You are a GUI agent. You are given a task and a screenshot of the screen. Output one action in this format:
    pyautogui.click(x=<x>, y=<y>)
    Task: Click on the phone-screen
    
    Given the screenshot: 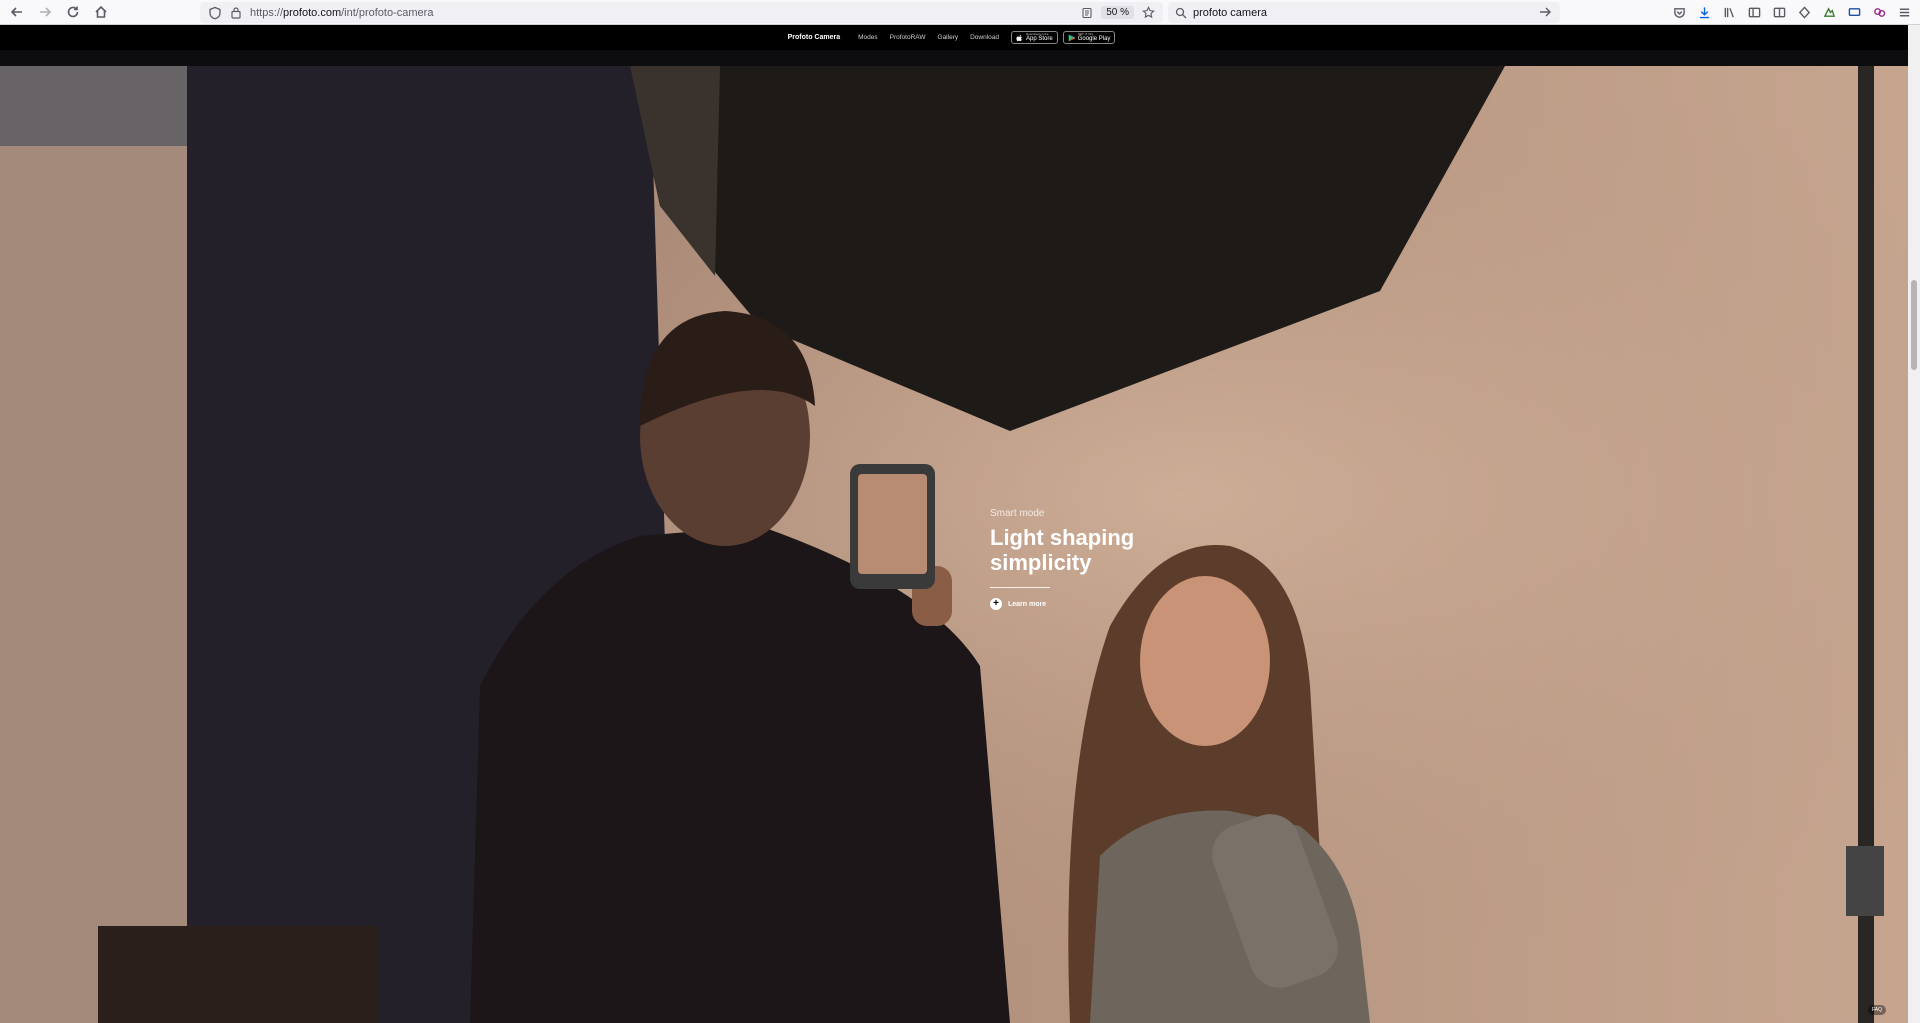 What is the action you would take?
    pyautogui.click(x=892, y=524)
    